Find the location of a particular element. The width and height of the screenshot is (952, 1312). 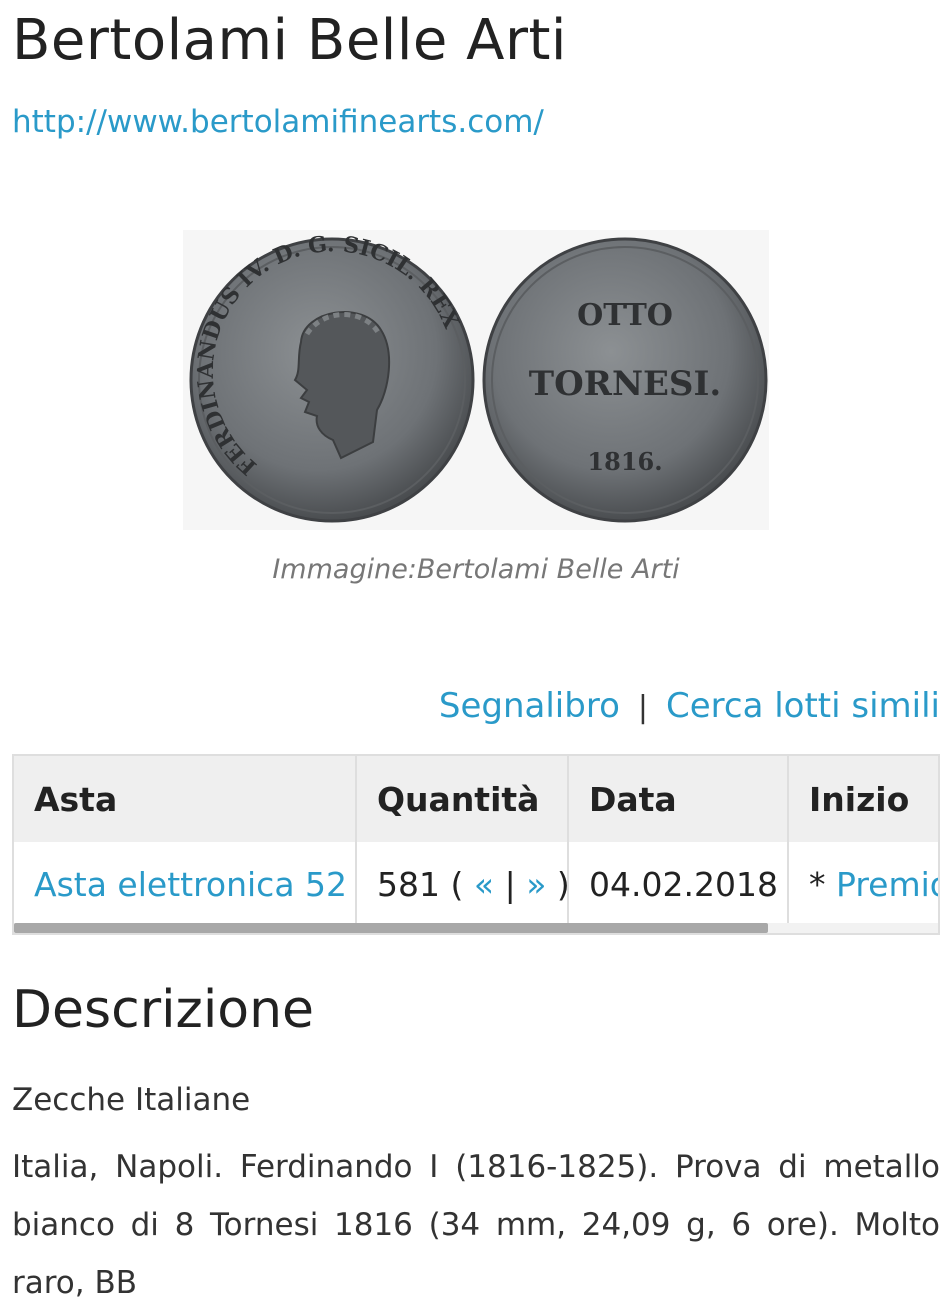

open-paren: ( is located at coordinates (457, 884).